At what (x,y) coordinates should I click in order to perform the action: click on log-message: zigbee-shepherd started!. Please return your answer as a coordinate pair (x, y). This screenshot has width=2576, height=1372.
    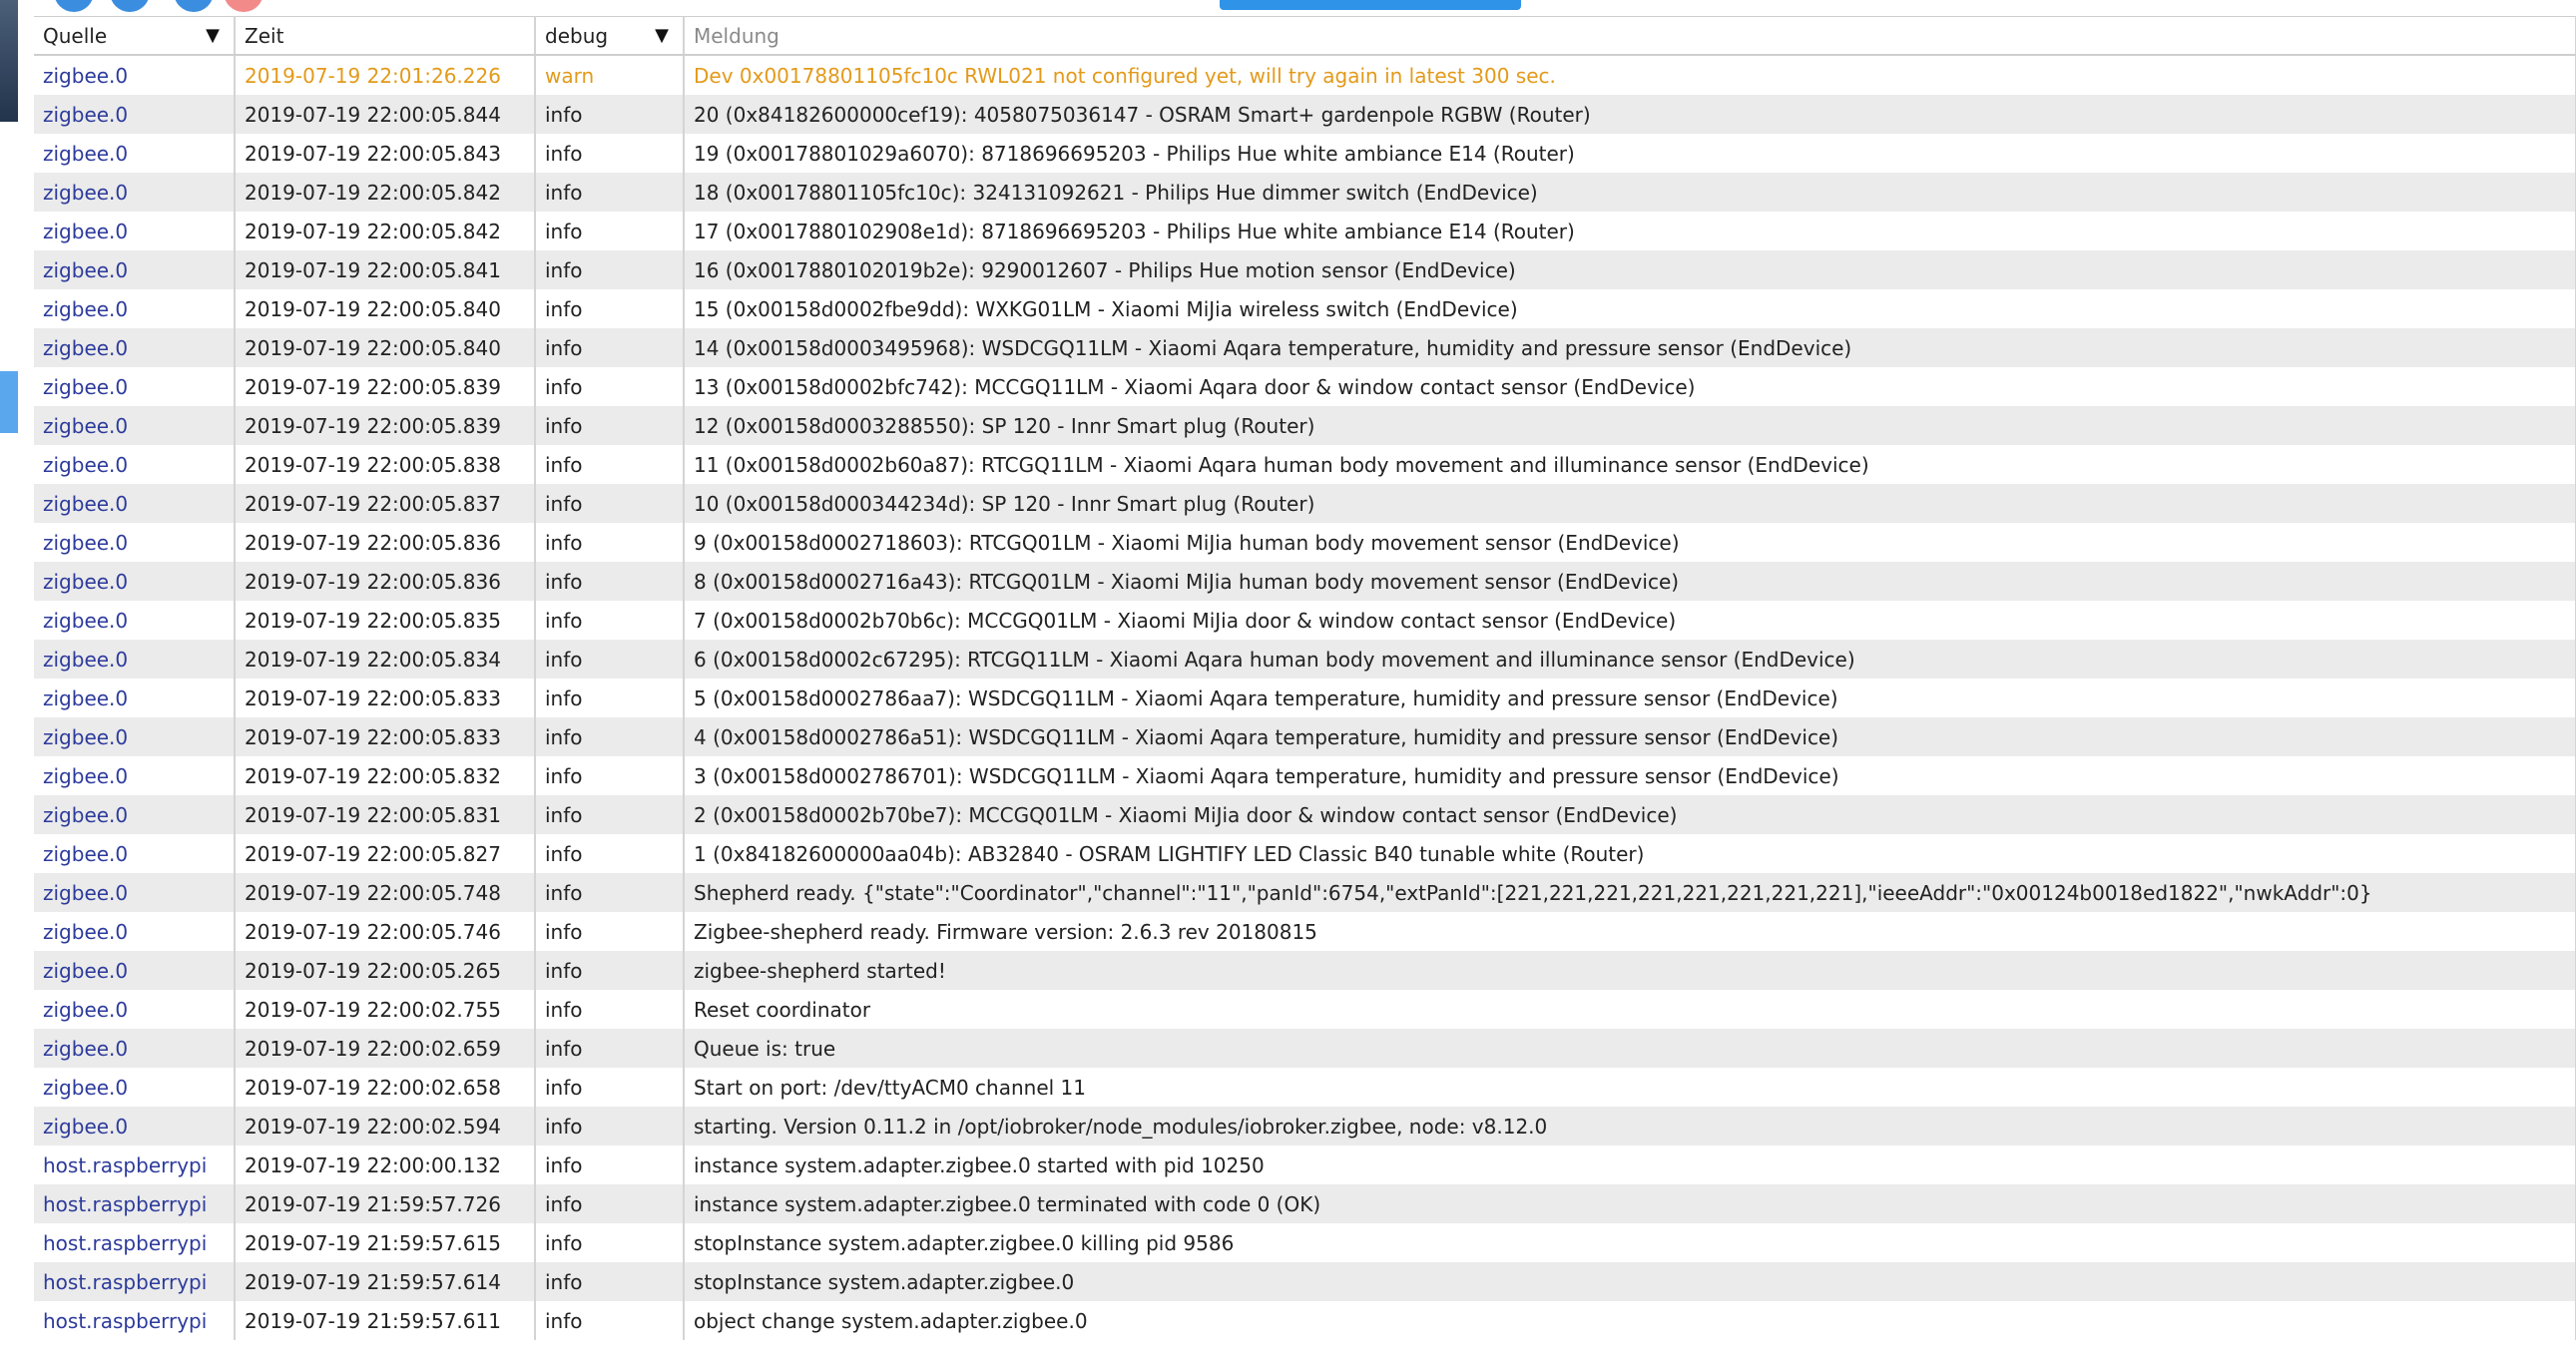
    Looking at the image, I should click on (1630, 971).